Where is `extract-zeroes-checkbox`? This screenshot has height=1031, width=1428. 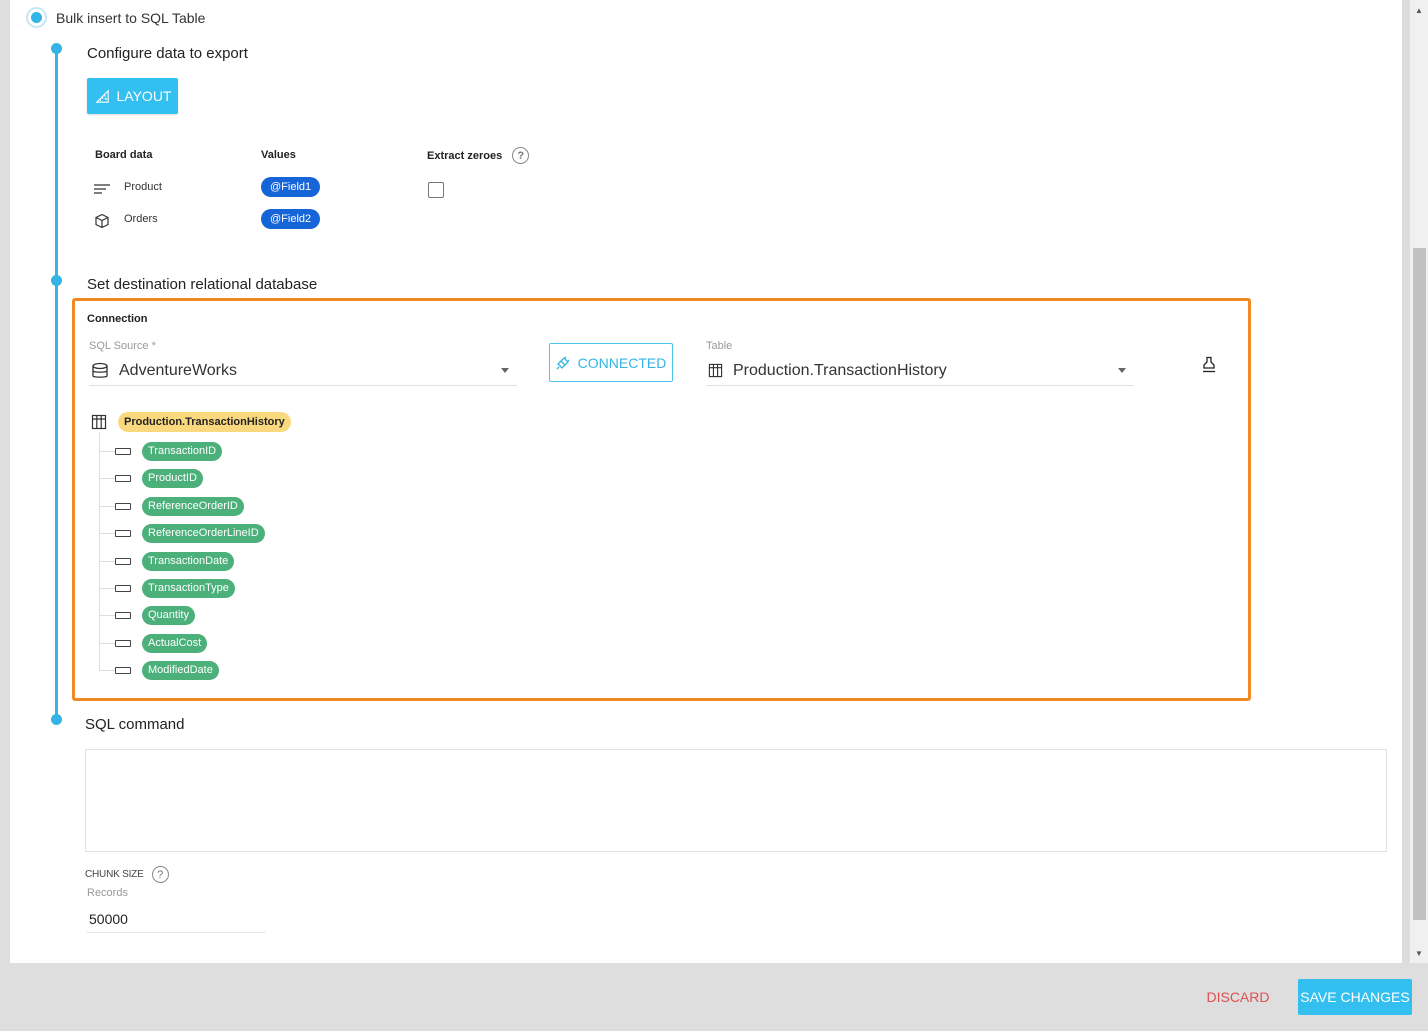
extract-zeroes-checkbox is located at coordinates (436, 190).